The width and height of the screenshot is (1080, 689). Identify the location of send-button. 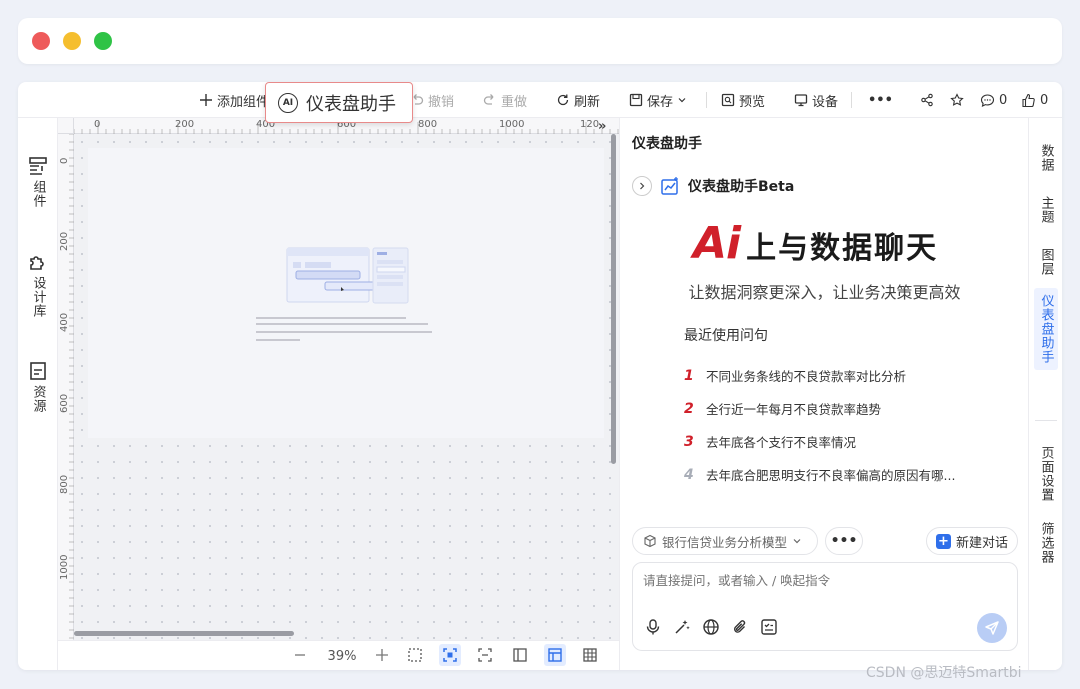
(992, 628).